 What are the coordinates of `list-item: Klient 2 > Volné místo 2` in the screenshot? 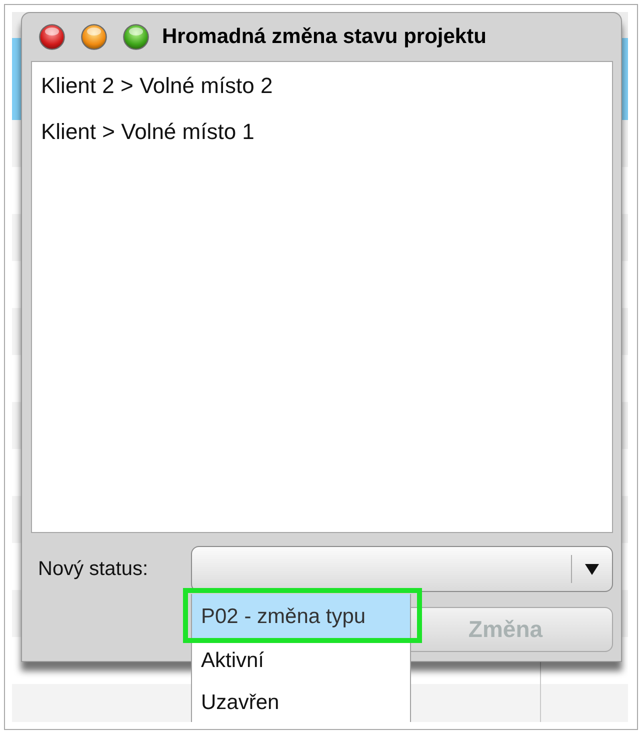 It's located at (322, 85).